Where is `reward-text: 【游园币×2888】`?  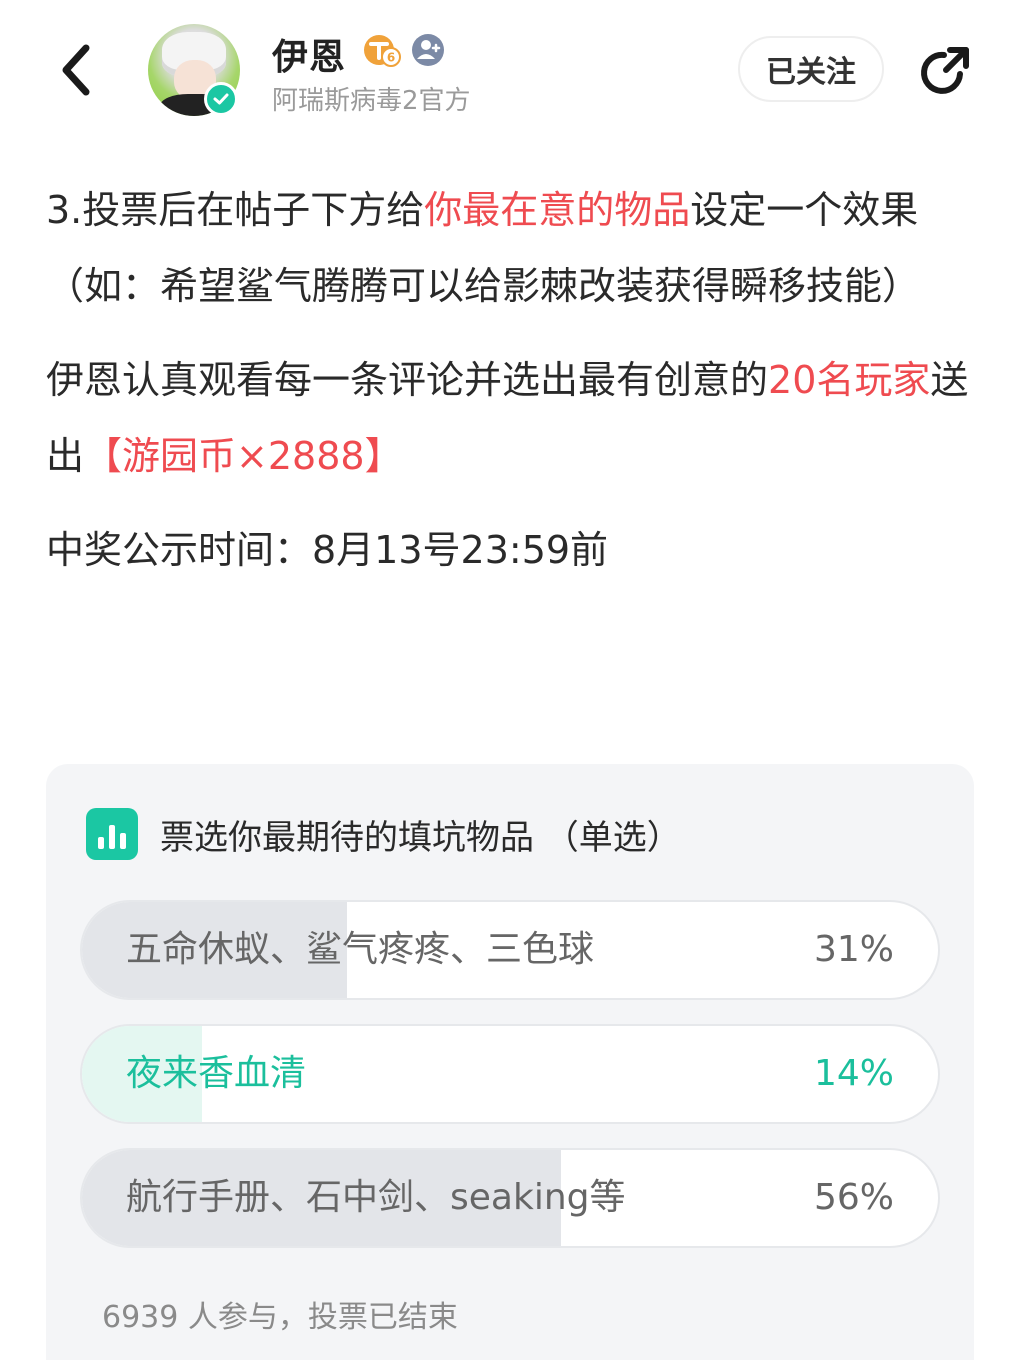 reward-text: 【游园币×2888】 is located at coordinates (243, 456).